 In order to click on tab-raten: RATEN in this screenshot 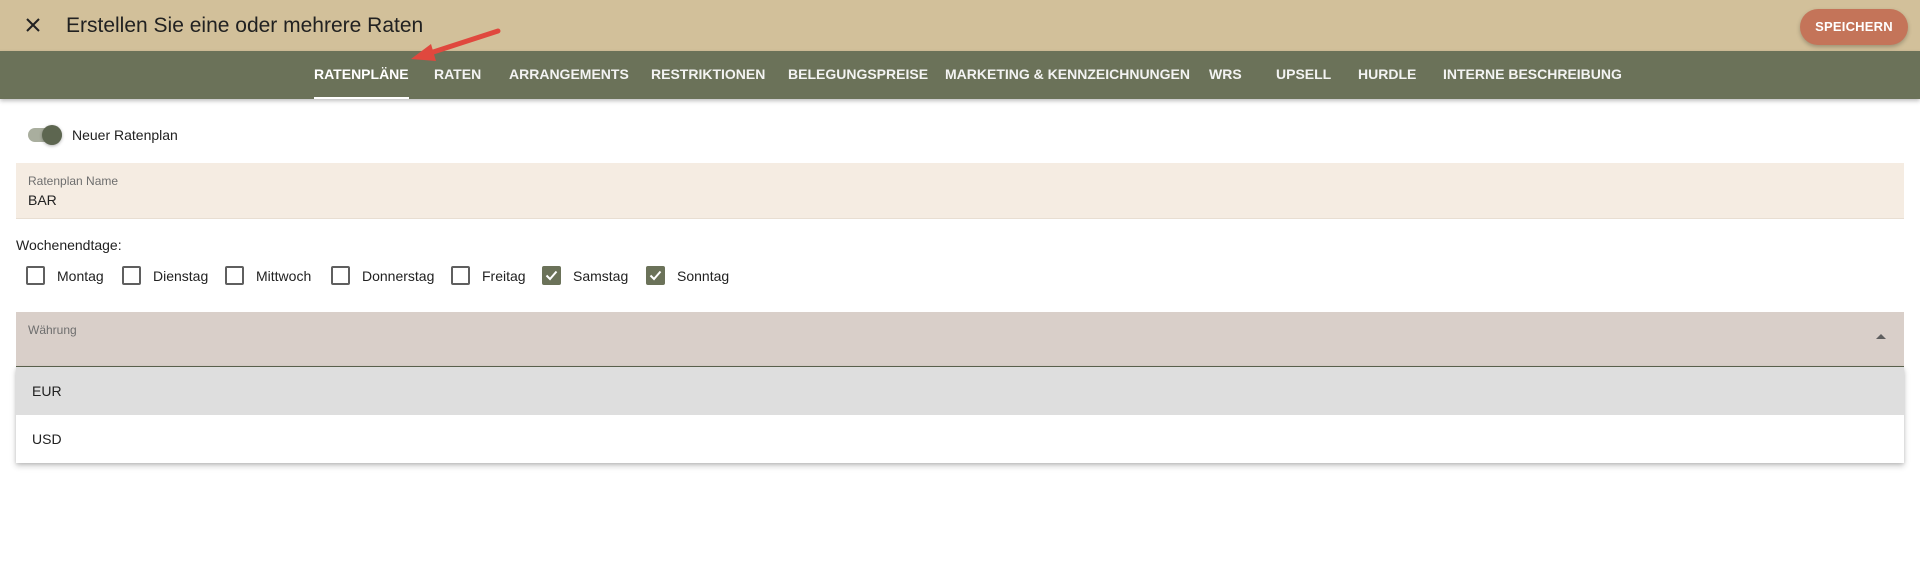, I will do `click(457, 75)`.